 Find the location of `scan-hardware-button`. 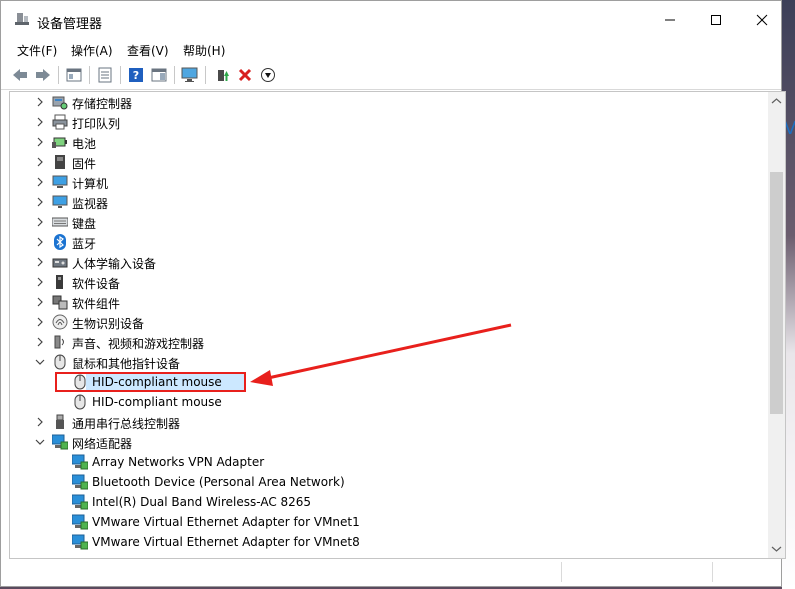

scan-hardware-button is located at coordinates (190, 75).